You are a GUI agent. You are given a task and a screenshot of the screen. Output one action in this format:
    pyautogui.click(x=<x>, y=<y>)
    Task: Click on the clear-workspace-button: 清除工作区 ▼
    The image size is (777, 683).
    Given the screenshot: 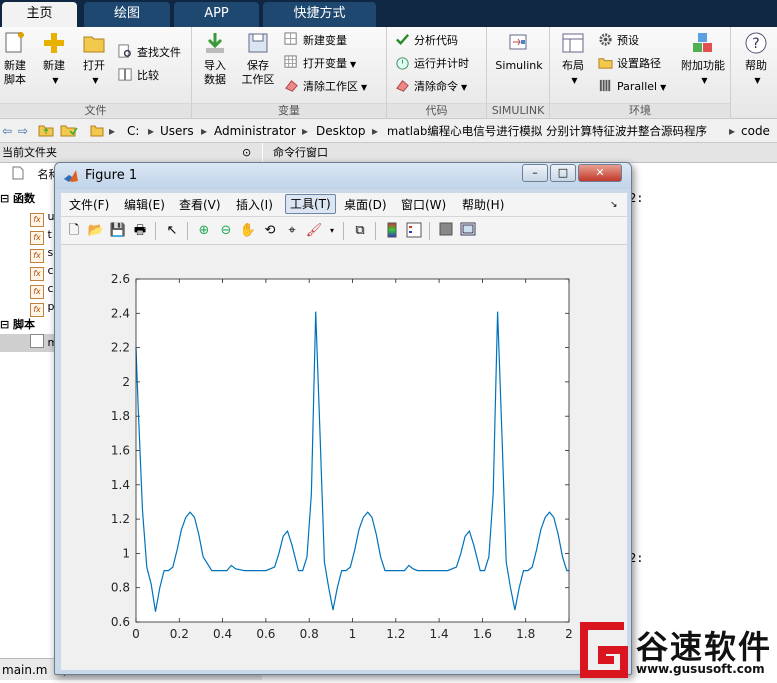 What is the action you would take?
    pyautogui.click(x=325, y=87)
    